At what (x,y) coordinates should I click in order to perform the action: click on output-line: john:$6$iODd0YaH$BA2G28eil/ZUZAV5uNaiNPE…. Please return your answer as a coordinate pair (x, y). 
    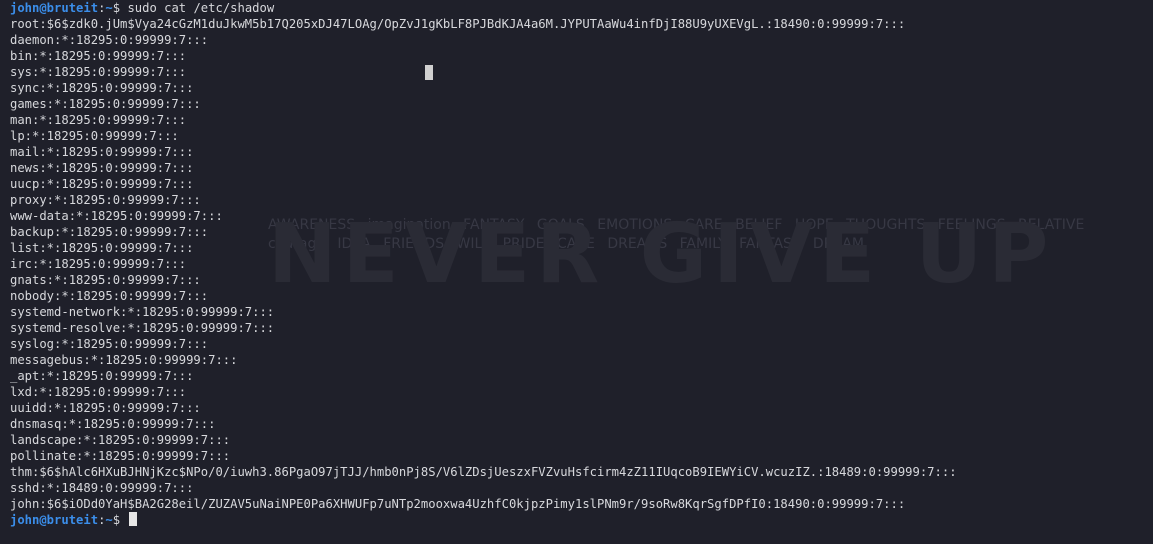
    Looking at the image, I should click on (458, 504).